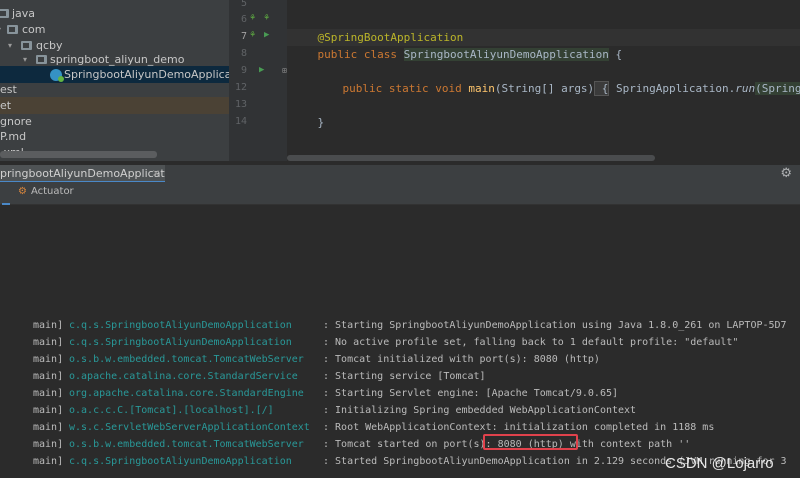  Describe the element at coordinates (78, 154) in the screenshot. I see `tree-scrollbar` at that location.